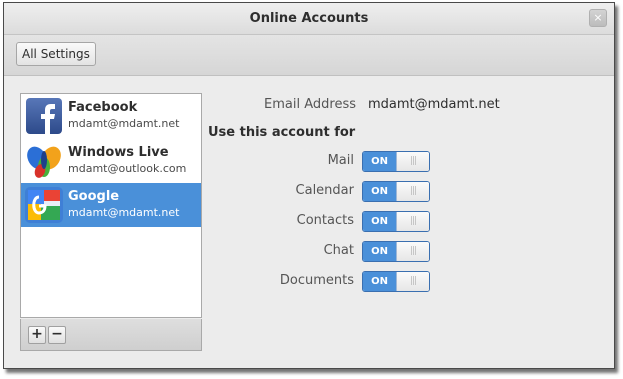 This screenshot has height=379, width=623. I want to click on email-address-value: mdamt@mdamt.net, so click(434, 104).